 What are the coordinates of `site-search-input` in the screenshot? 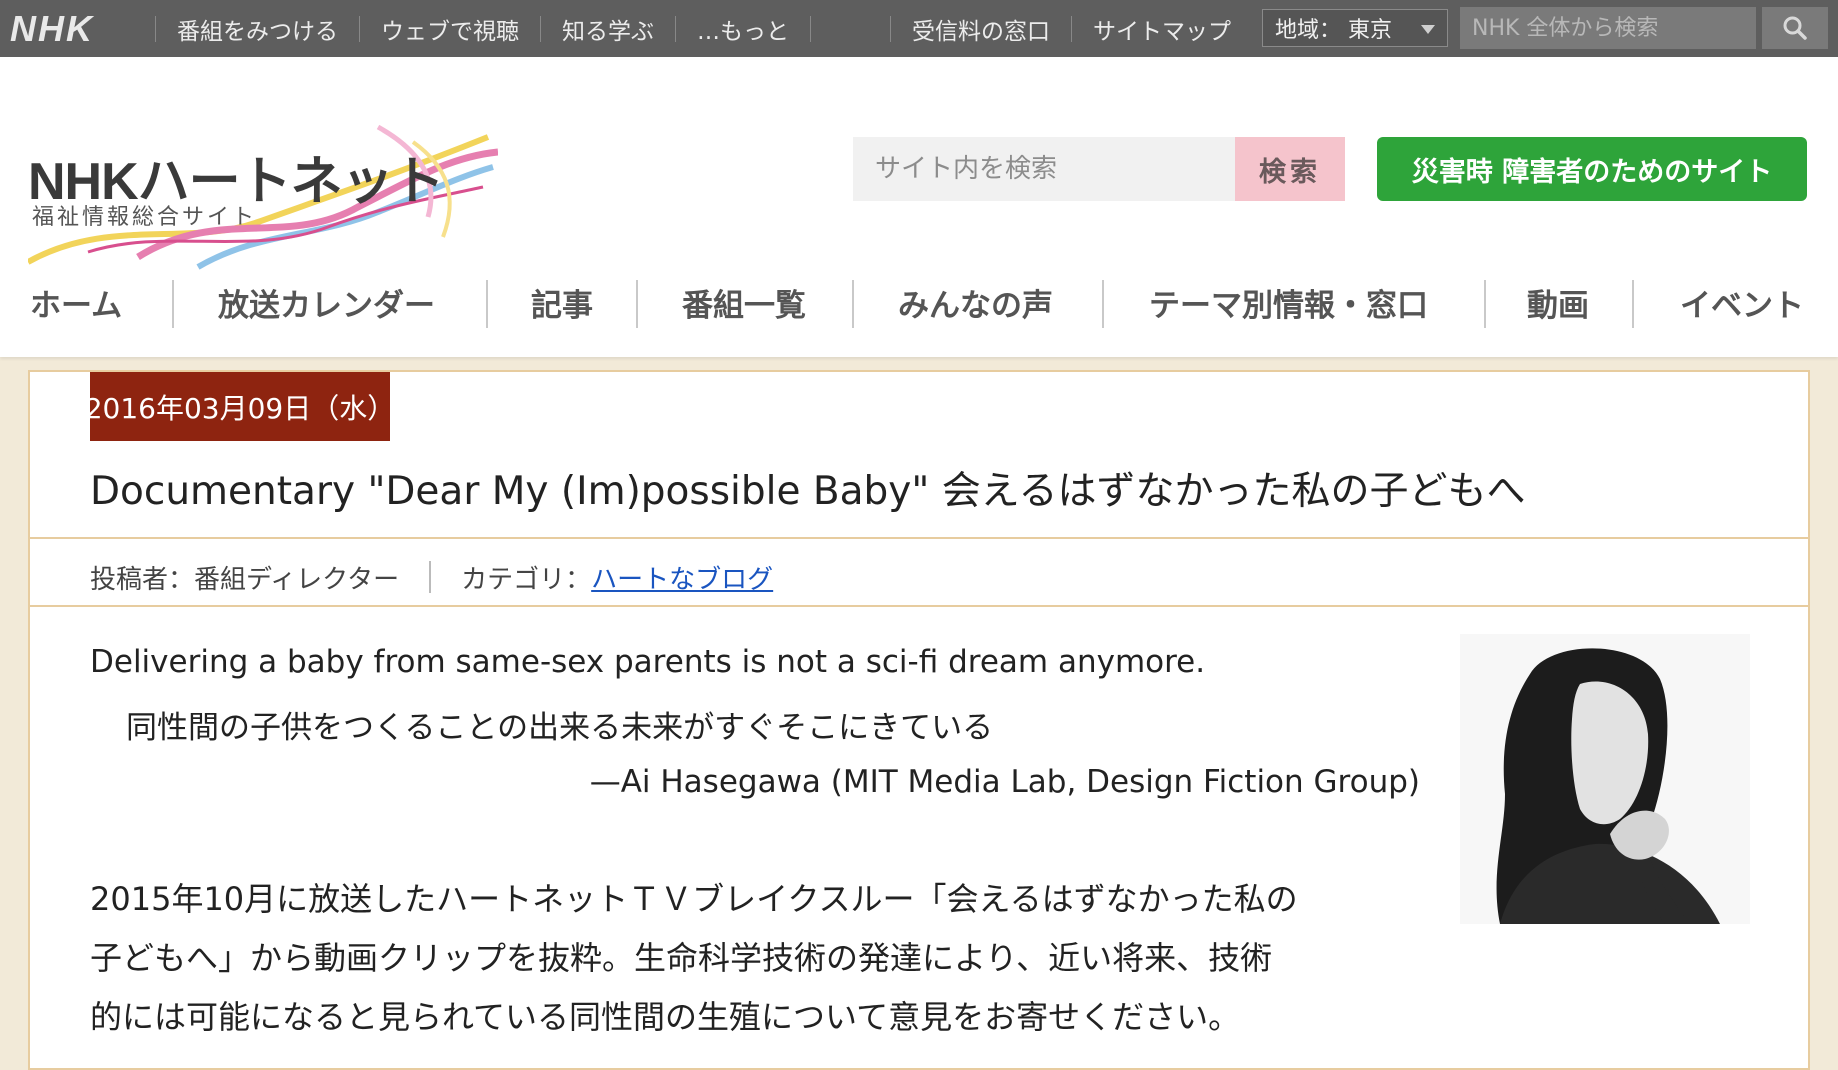 It's located at (1044, 169).